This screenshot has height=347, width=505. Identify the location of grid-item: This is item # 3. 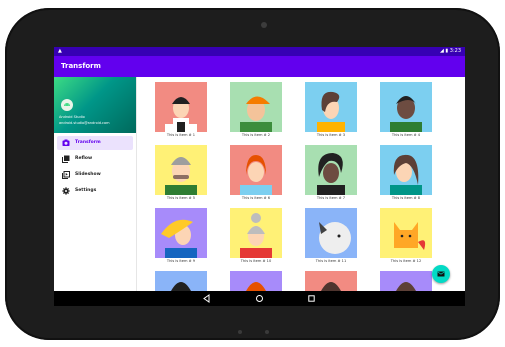
(331, 109).